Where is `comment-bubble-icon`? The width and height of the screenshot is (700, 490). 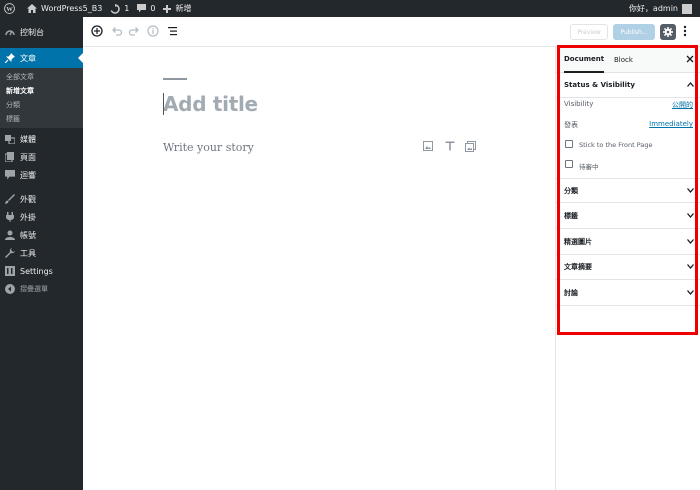
comment-bubble-icon is located at coordinates (143, 8).